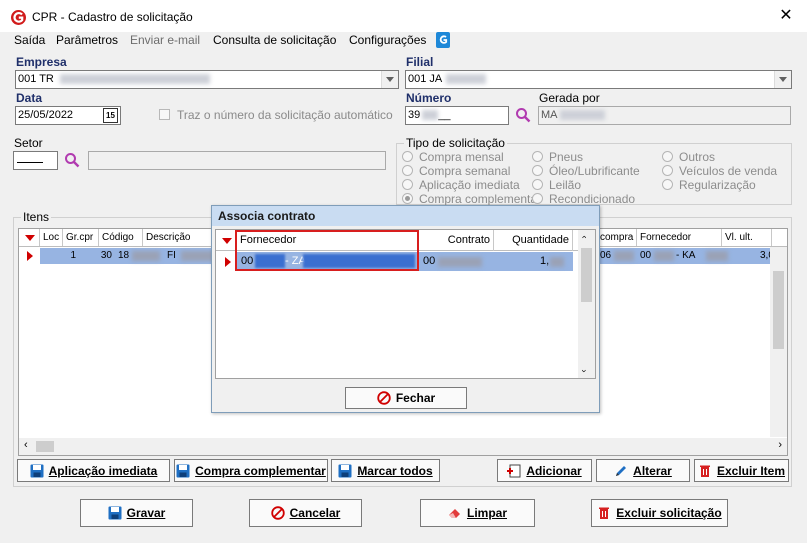 The width and height of the screenshot is (807, 543). What do you see at coordinates (285, 115) in the screenshot?
I see `auto-number-label: Traz o número da solicitação automático` at bounding box center [285, 115].